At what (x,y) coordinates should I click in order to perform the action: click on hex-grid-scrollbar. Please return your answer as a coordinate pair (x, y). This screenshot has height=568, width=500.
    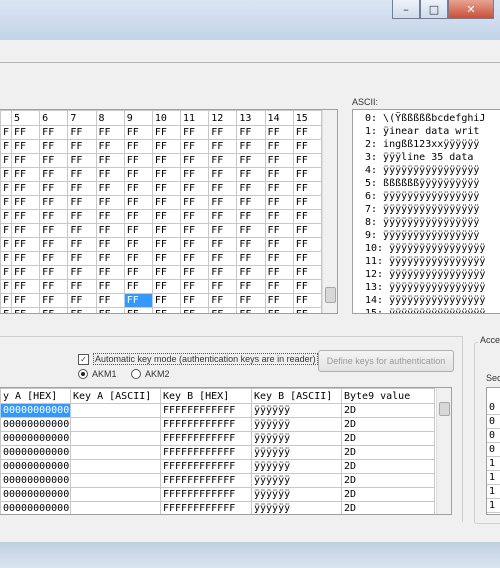
    Looking at the image, I should click on (329, 211).